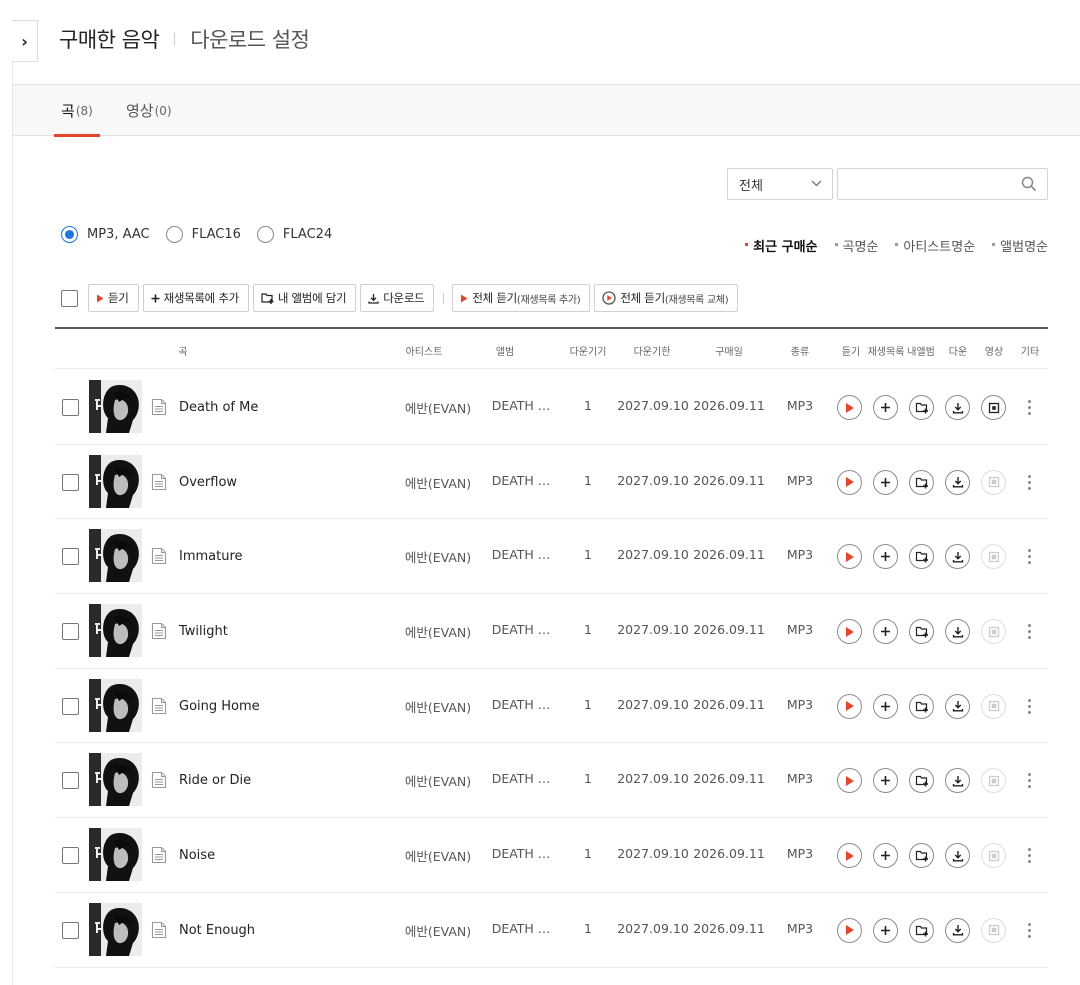 The image size is (1080, 985). What do you see at coordinates (218, 407) in the screenshot?
I see `song-title: Death of Me` at bounding box center [218, 407].